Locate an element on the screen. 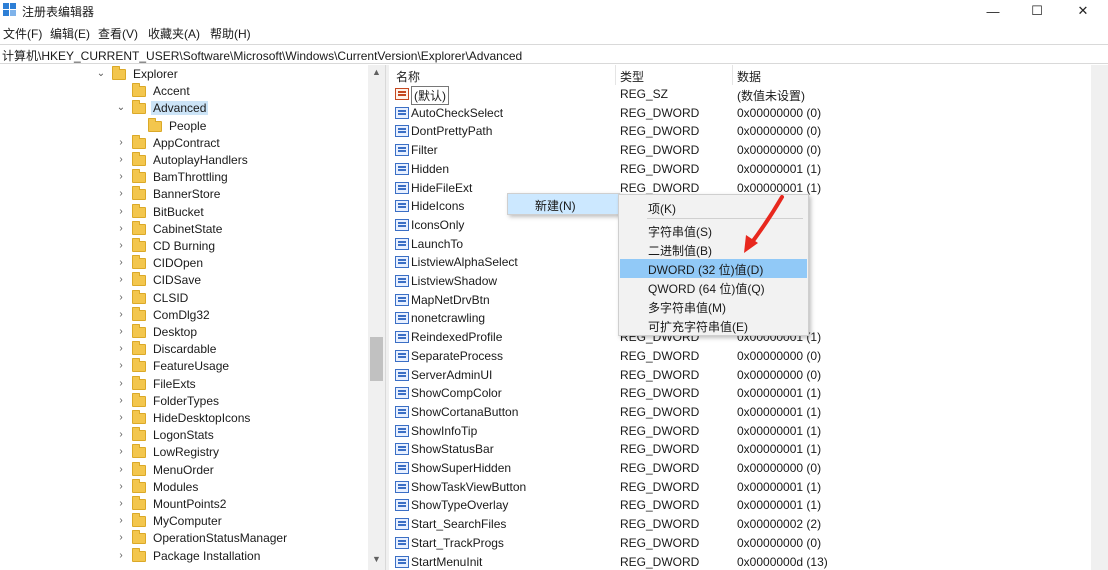 The width and height of the screenshot is (1108, 570). value-row: ShowStatusBar REG_DWORD 0x00000001 (1) is located at coordinates (740, 449).